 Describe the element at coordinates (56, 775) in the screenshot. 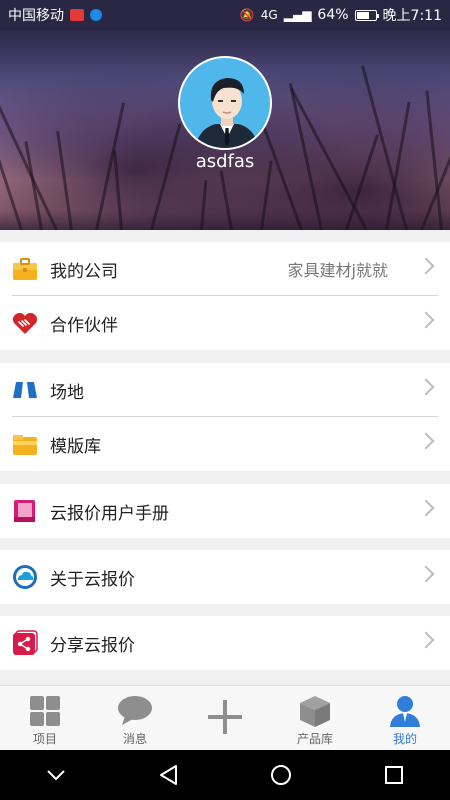

I see `chevron-down-icon` at that location.